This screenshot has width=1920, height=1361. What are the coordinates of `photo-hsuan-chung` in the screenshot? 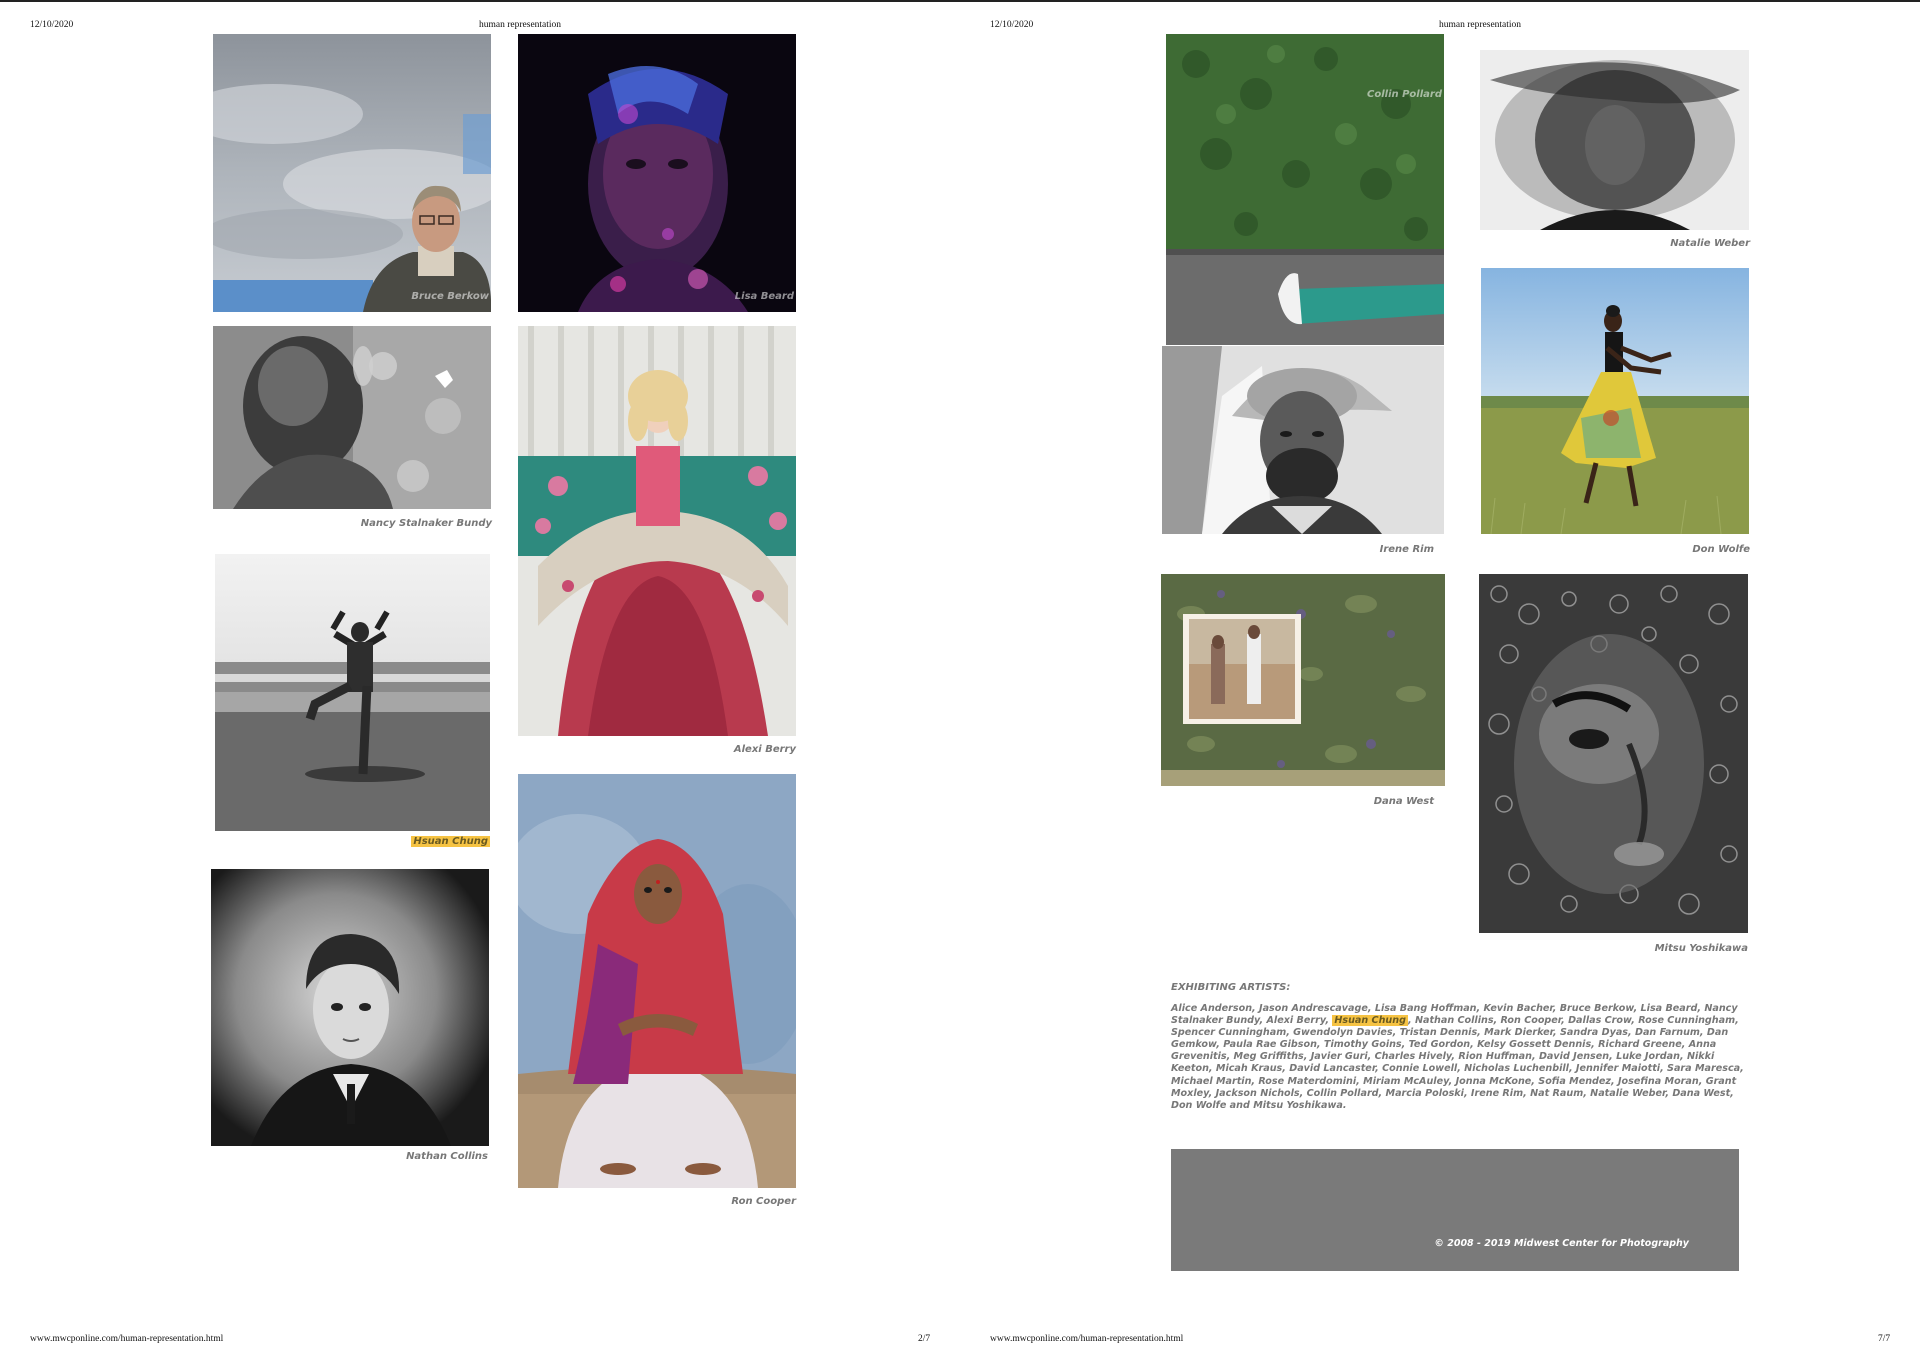 It's located at (352, 692).